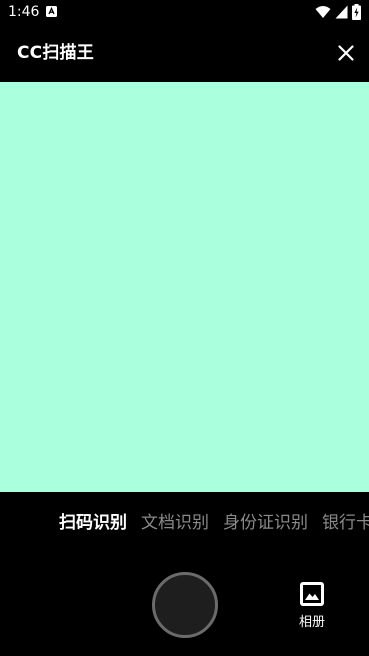  I want to click on mode-tabs: 扫码识别 文档识别 身份证识别 银行卡识别, so click(184, 523).